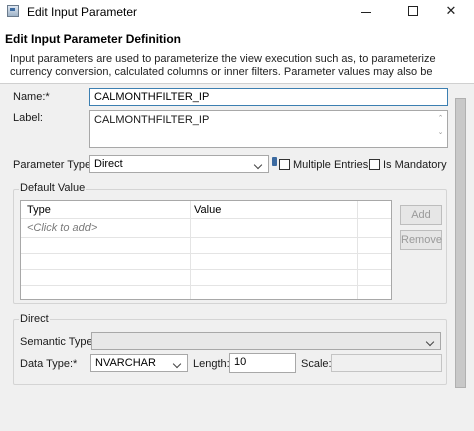 Image resolution: width=474 pixels, height=431 pixels. What do you see at coordinates (415, 165) in the screenshot?
I see `is-mandatory-label: Is Mandatory` at bounding box center [415, 165].